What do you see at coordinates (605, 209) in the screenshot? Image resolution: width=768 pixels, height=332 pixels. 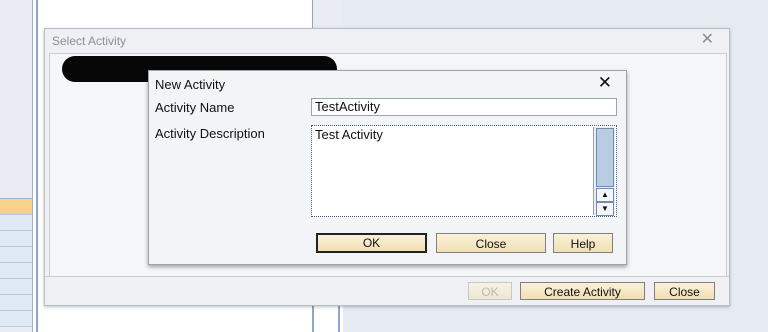 I see `scroll-down-icon: ▼` at bounding box center [605, 209].